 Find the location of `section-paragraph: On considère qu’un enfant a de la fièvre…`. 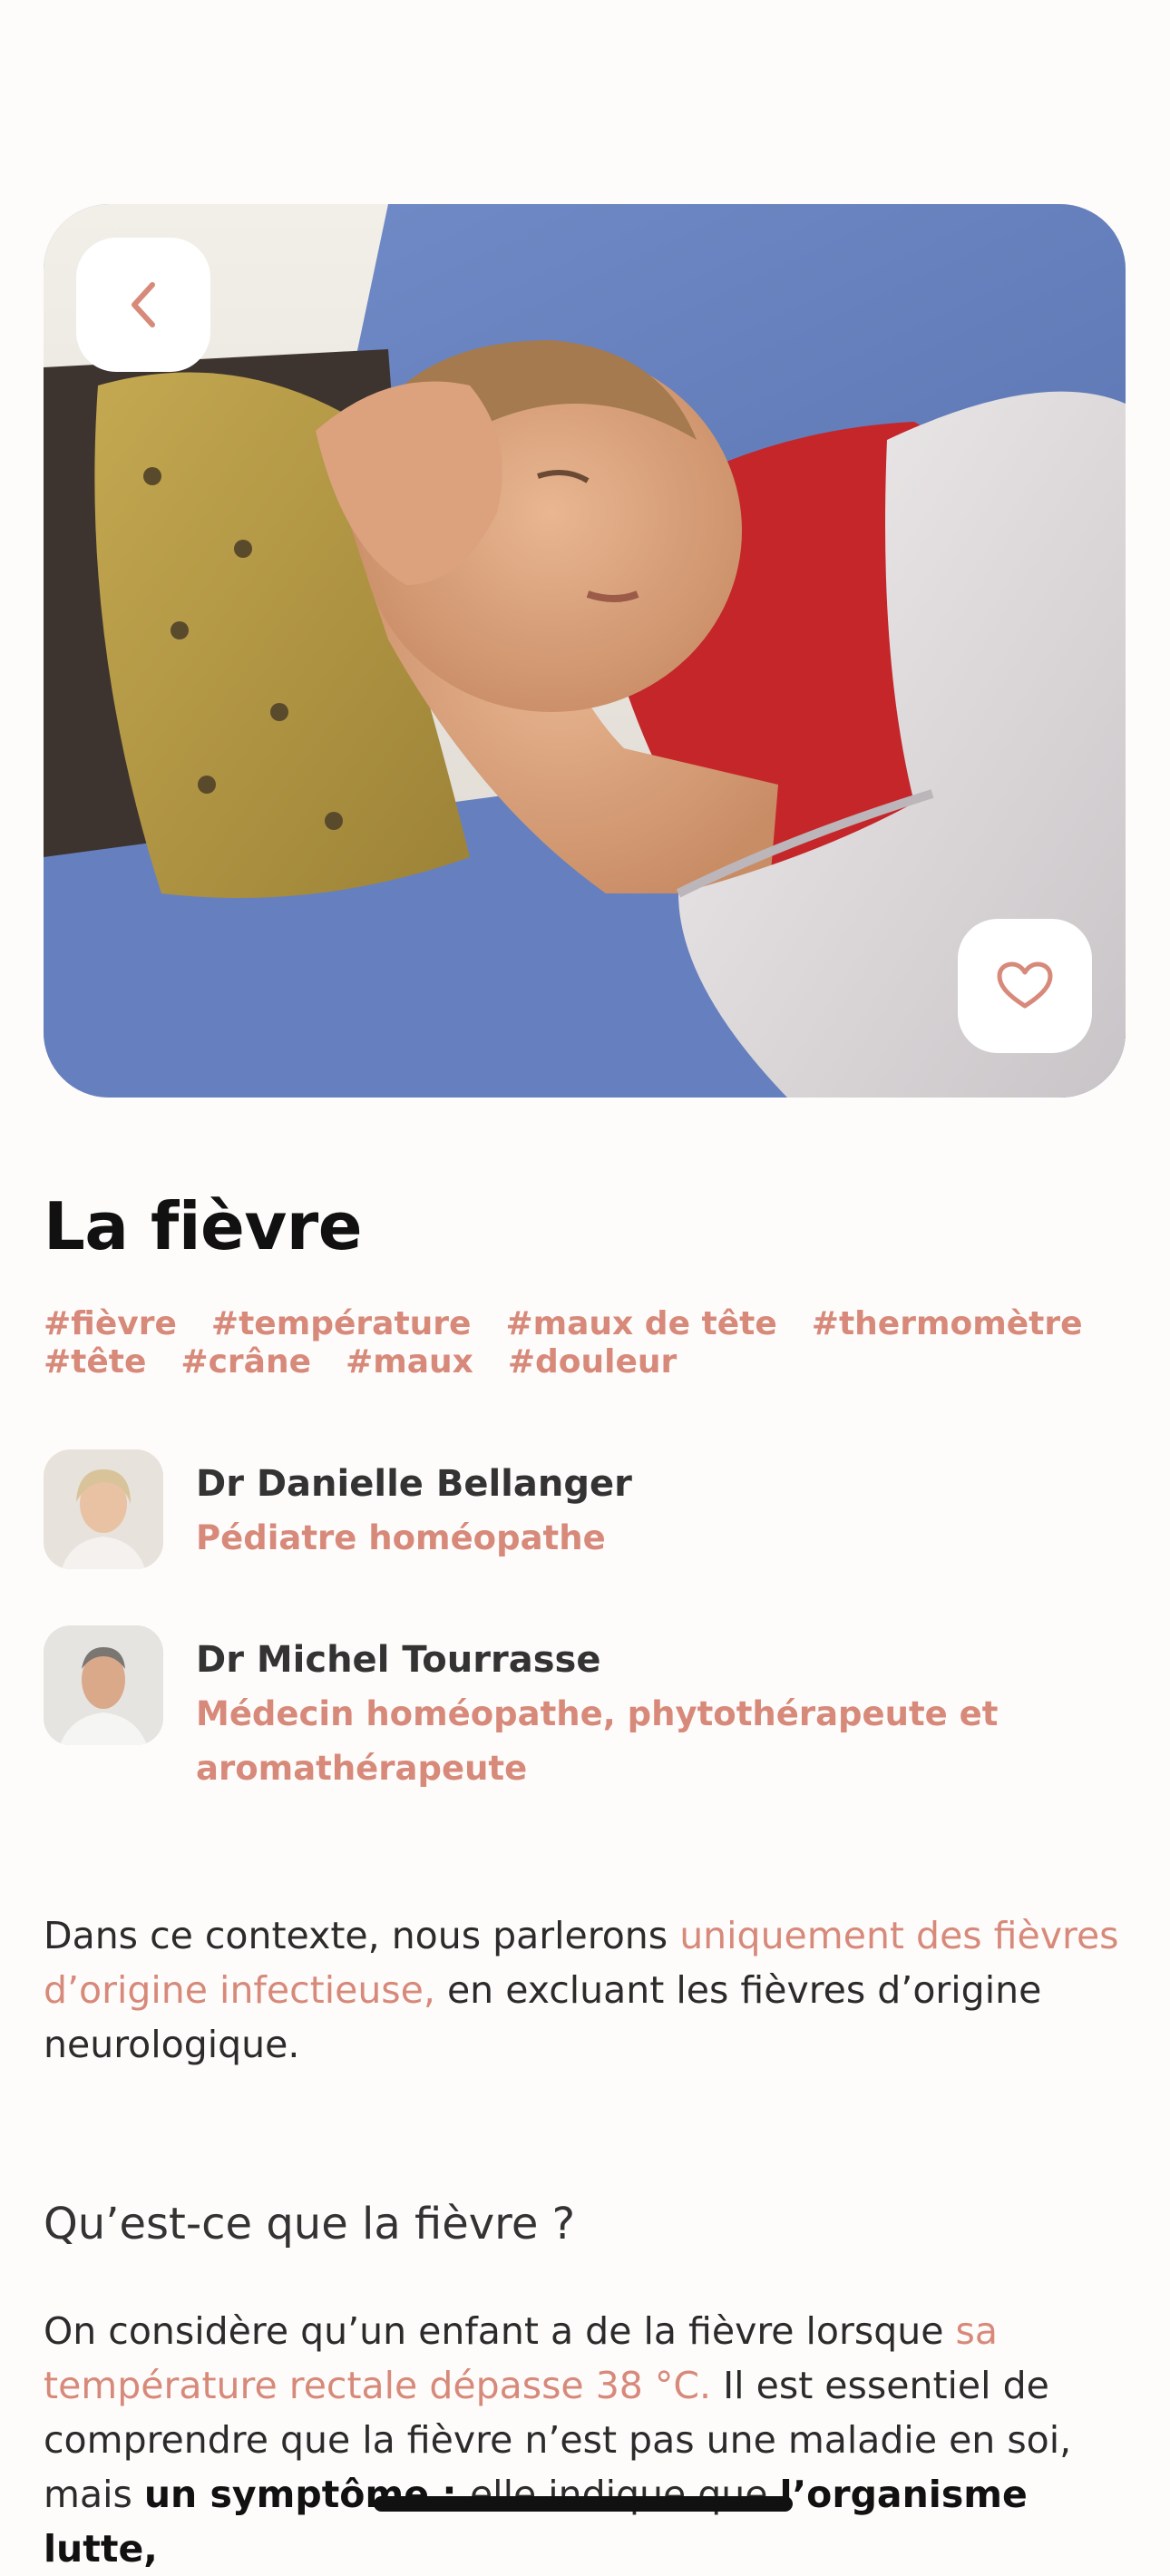

section-paragraph: On considère qu’un enfant a de la fièvre… is located at coordinates (588, 2440).